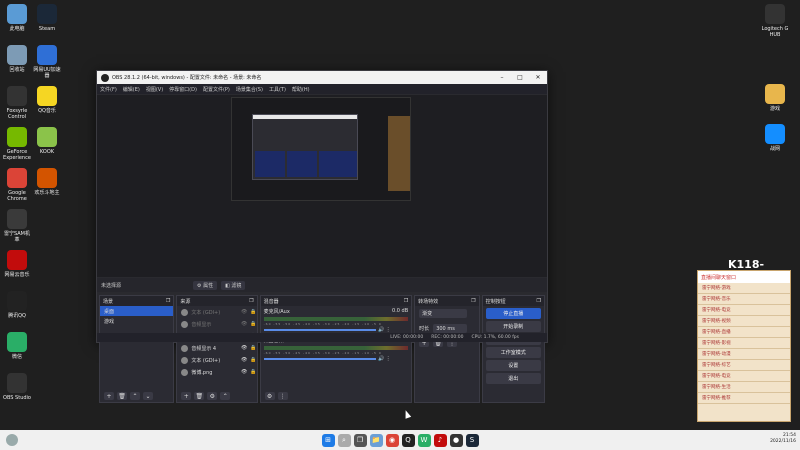  I want to click on scene-item: 游戏, so click(136, 321).